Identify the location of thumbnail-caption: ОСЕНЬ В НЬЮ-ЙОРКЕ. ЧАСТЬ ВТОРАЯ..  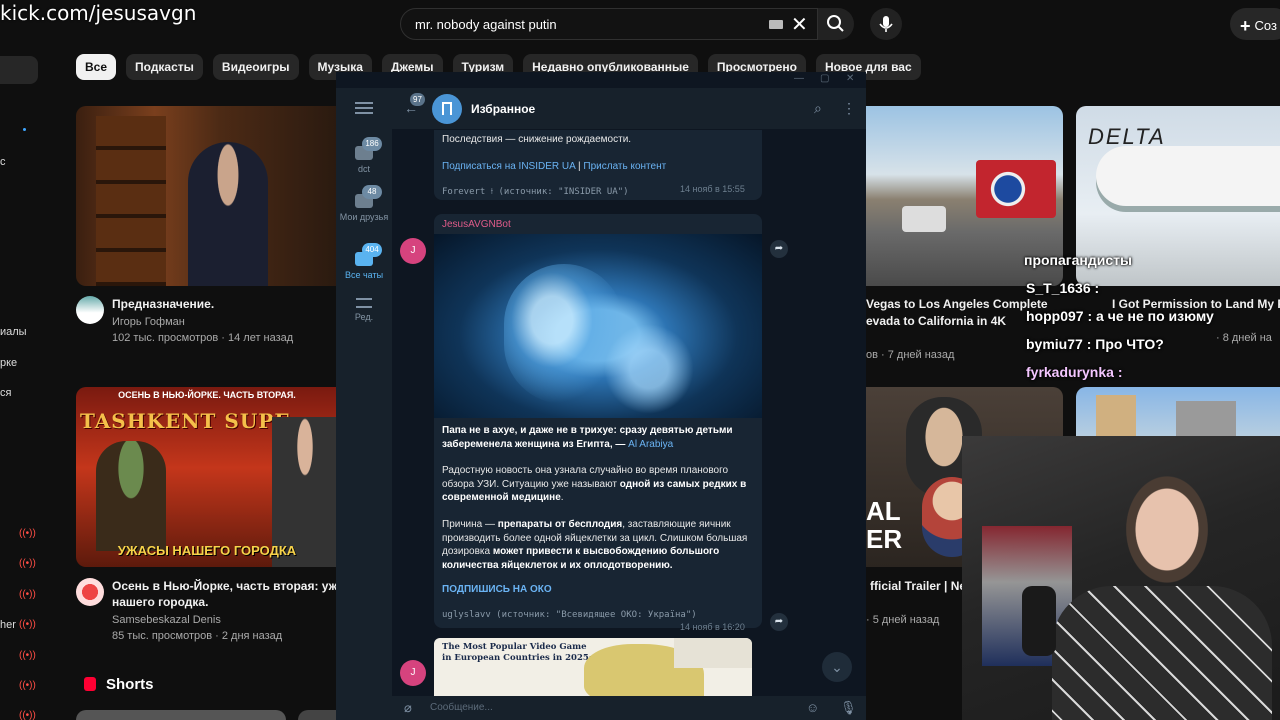
(207, 395).